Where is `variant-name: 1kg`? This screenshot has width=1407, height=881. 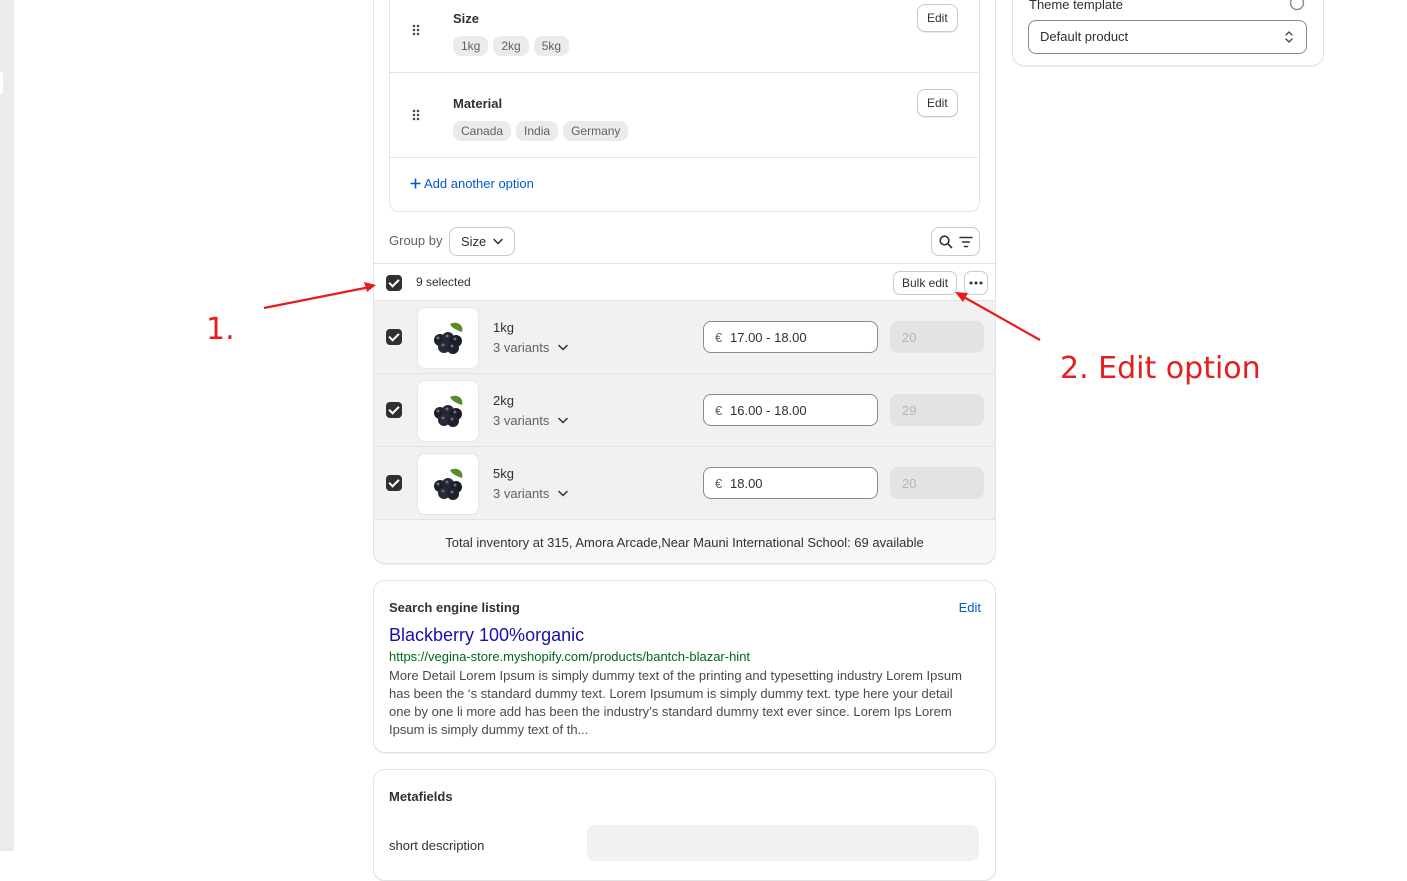
variant-name: 1kg is located at coordinates (503, 327).